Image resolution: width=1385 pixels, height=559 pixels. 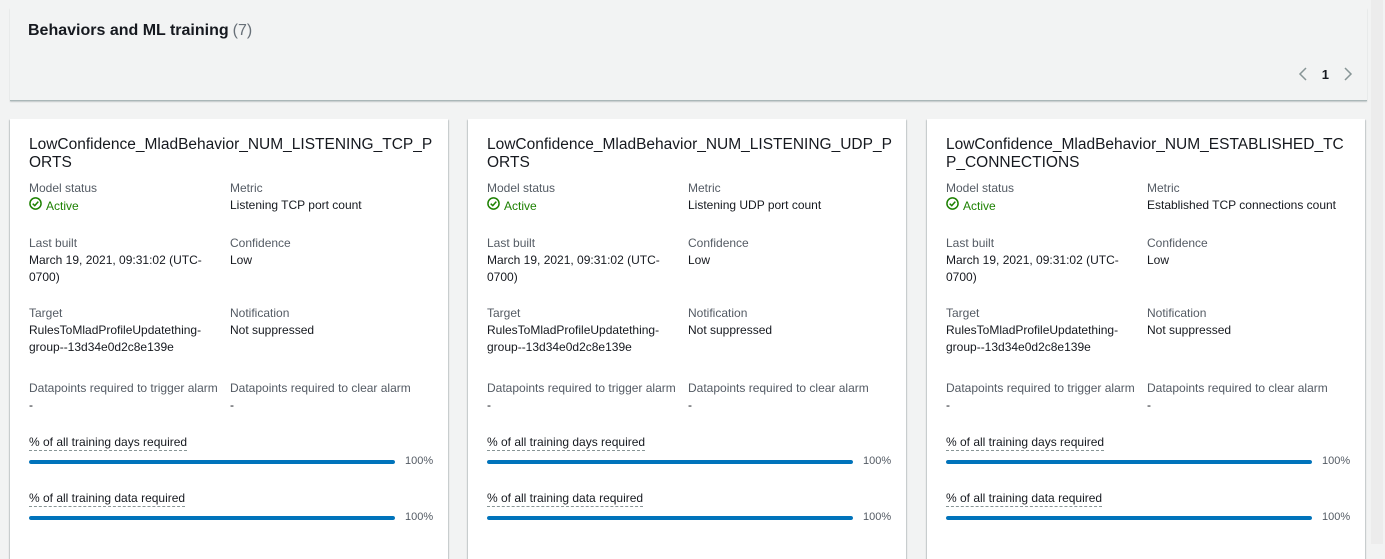 What do you see at coordinates (1303, 74) in the screenshot?
I see `chevron-left-icon` at bounding box center [1303, 74].